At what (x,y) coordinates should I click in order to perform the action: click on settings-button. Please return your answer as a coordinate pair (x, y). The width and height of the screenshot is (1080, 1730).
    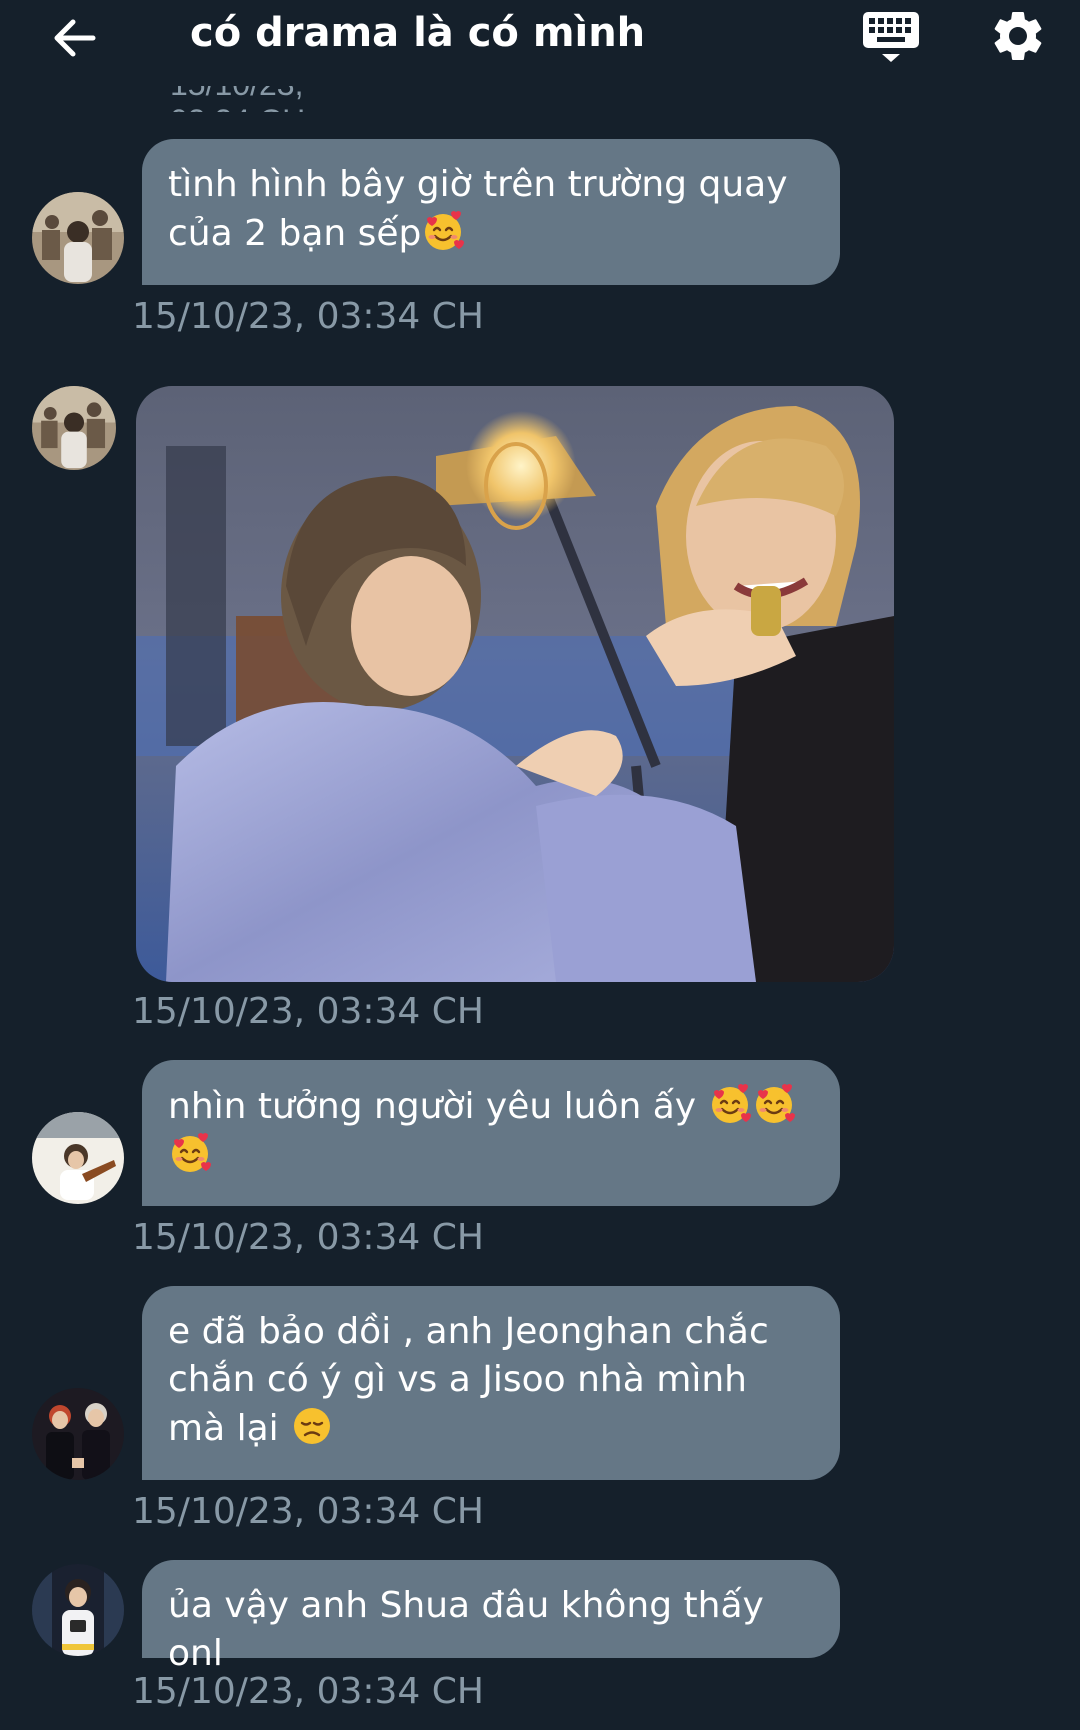
    Looking at the image, I should click on (1018, 36).